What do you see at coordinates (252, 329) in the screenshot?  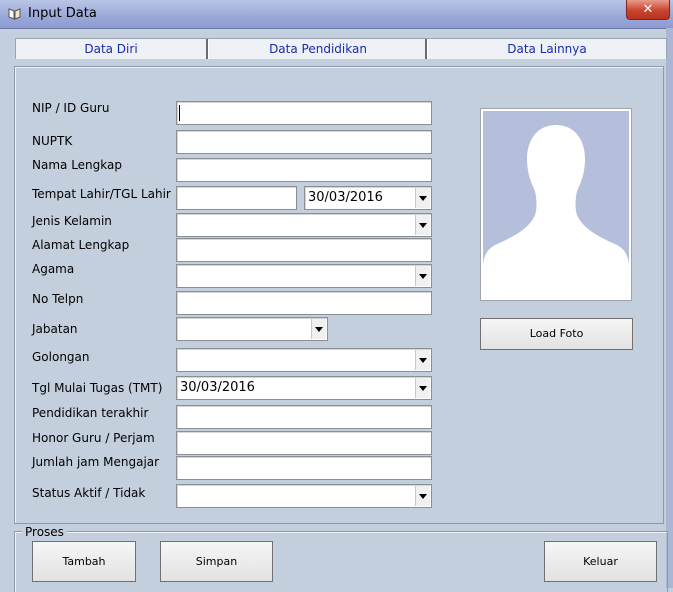 I see `jabatan-select` at bounding box center [252, 329].